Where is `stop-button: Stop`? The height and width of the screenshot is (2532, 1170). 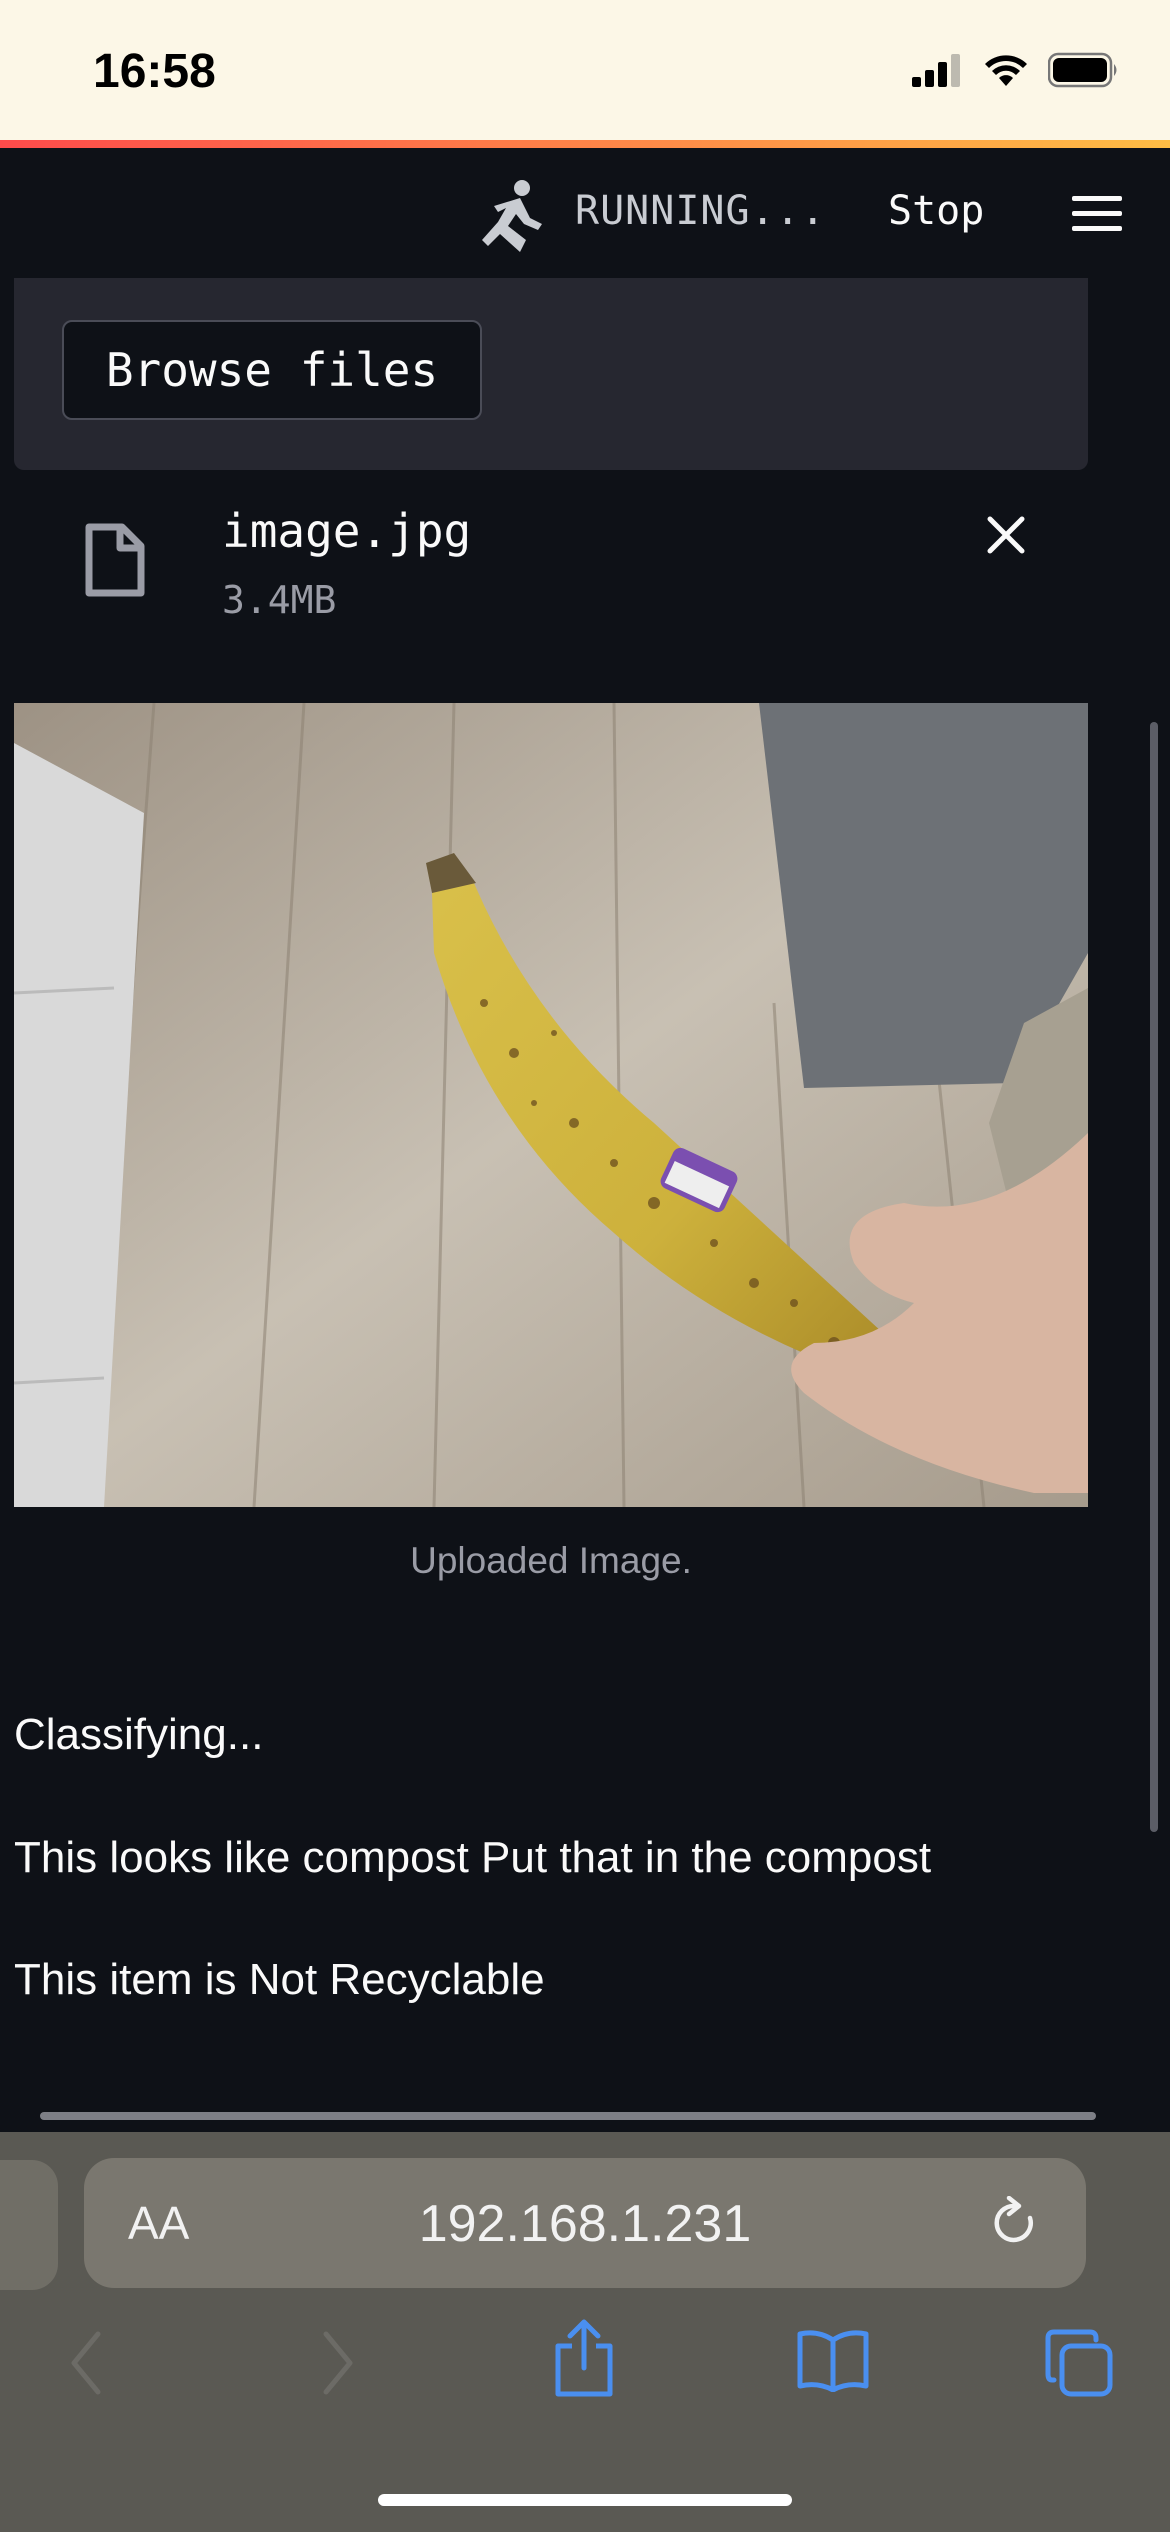
stop-button: Stop is located at coordinates (936, 211).